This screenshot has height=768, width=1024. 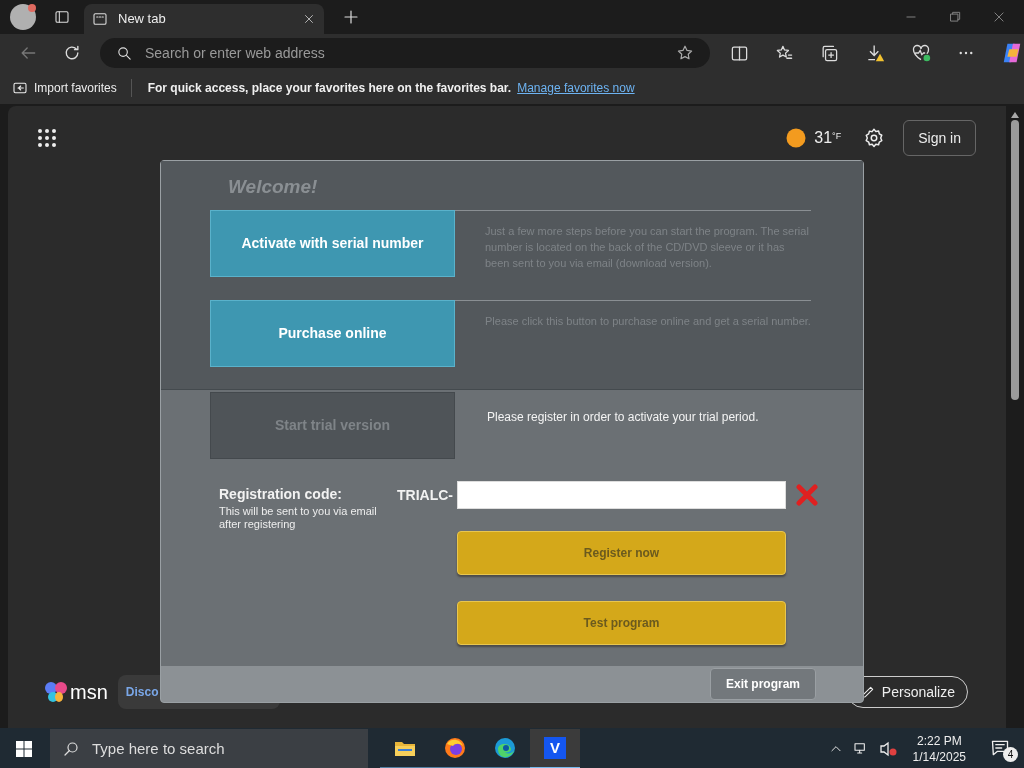 I want to click on msn-logo: msn, so click(x=76, y=692).